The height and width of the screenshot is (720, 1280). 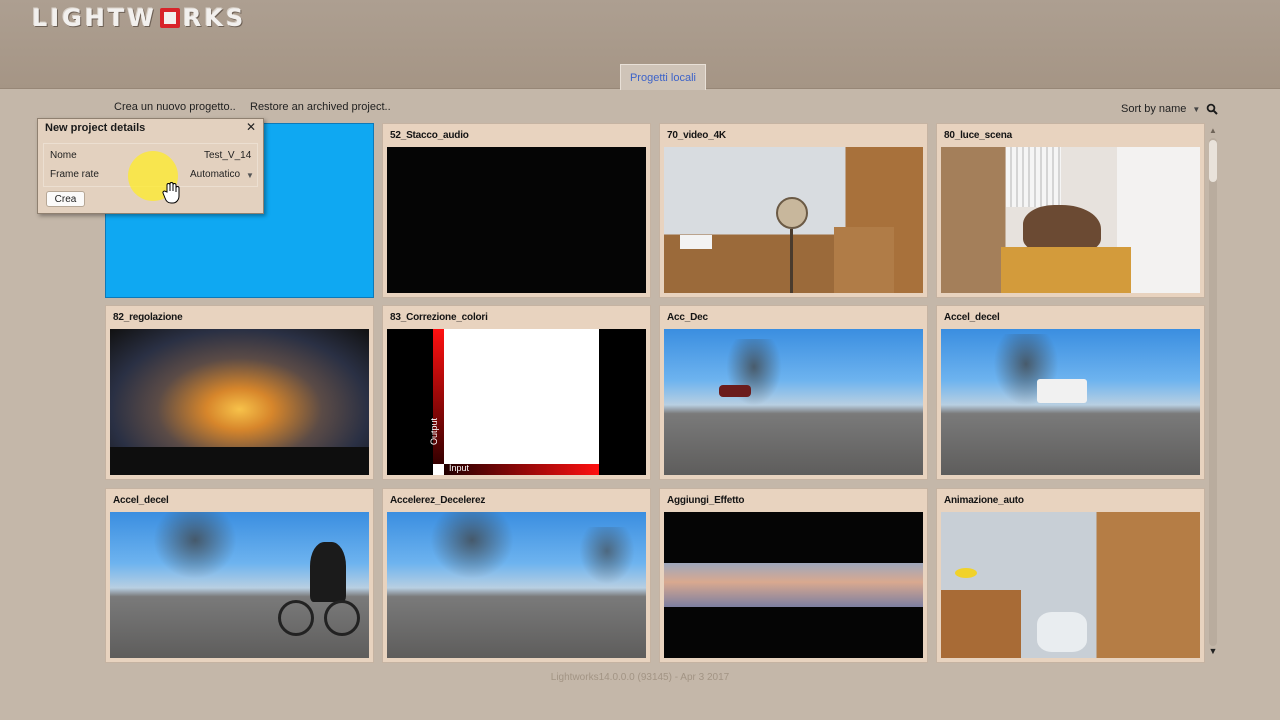 I want to click on dialog-title: New project details, so click(x=95, y=128).